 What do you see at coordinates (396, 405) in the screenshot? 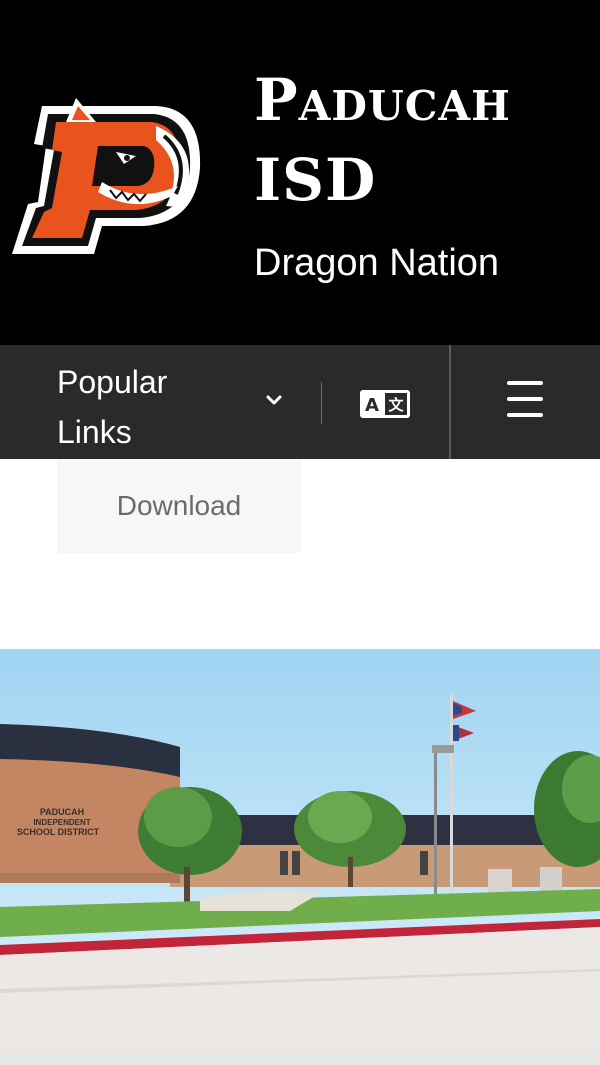
I see `svg-text: 文` at bounding box center [396, 405].